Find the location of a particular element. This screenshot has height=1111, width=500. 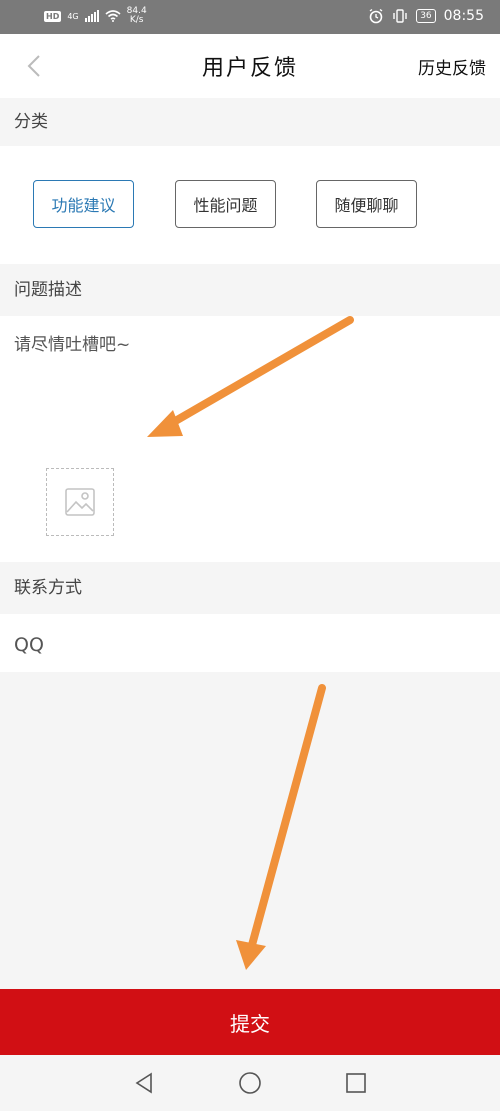

clock: 08:55 is located at coordinates (463, 16).